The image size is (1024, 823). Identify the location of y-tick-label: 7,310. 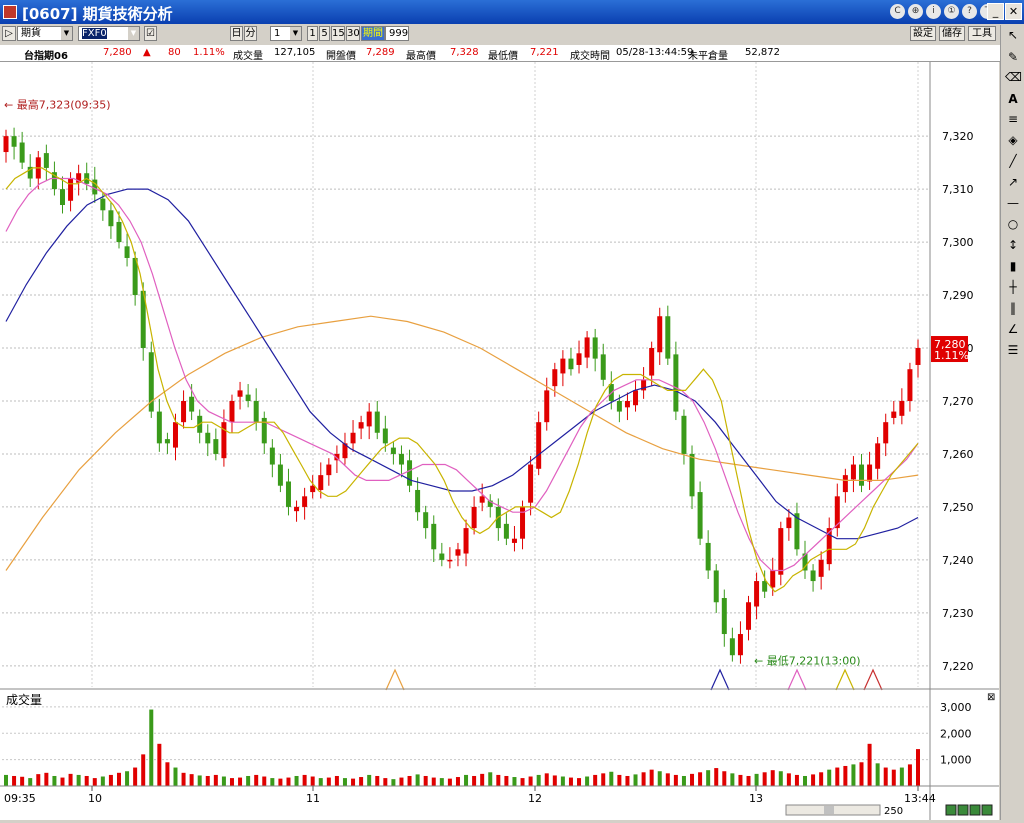
(958, 189).